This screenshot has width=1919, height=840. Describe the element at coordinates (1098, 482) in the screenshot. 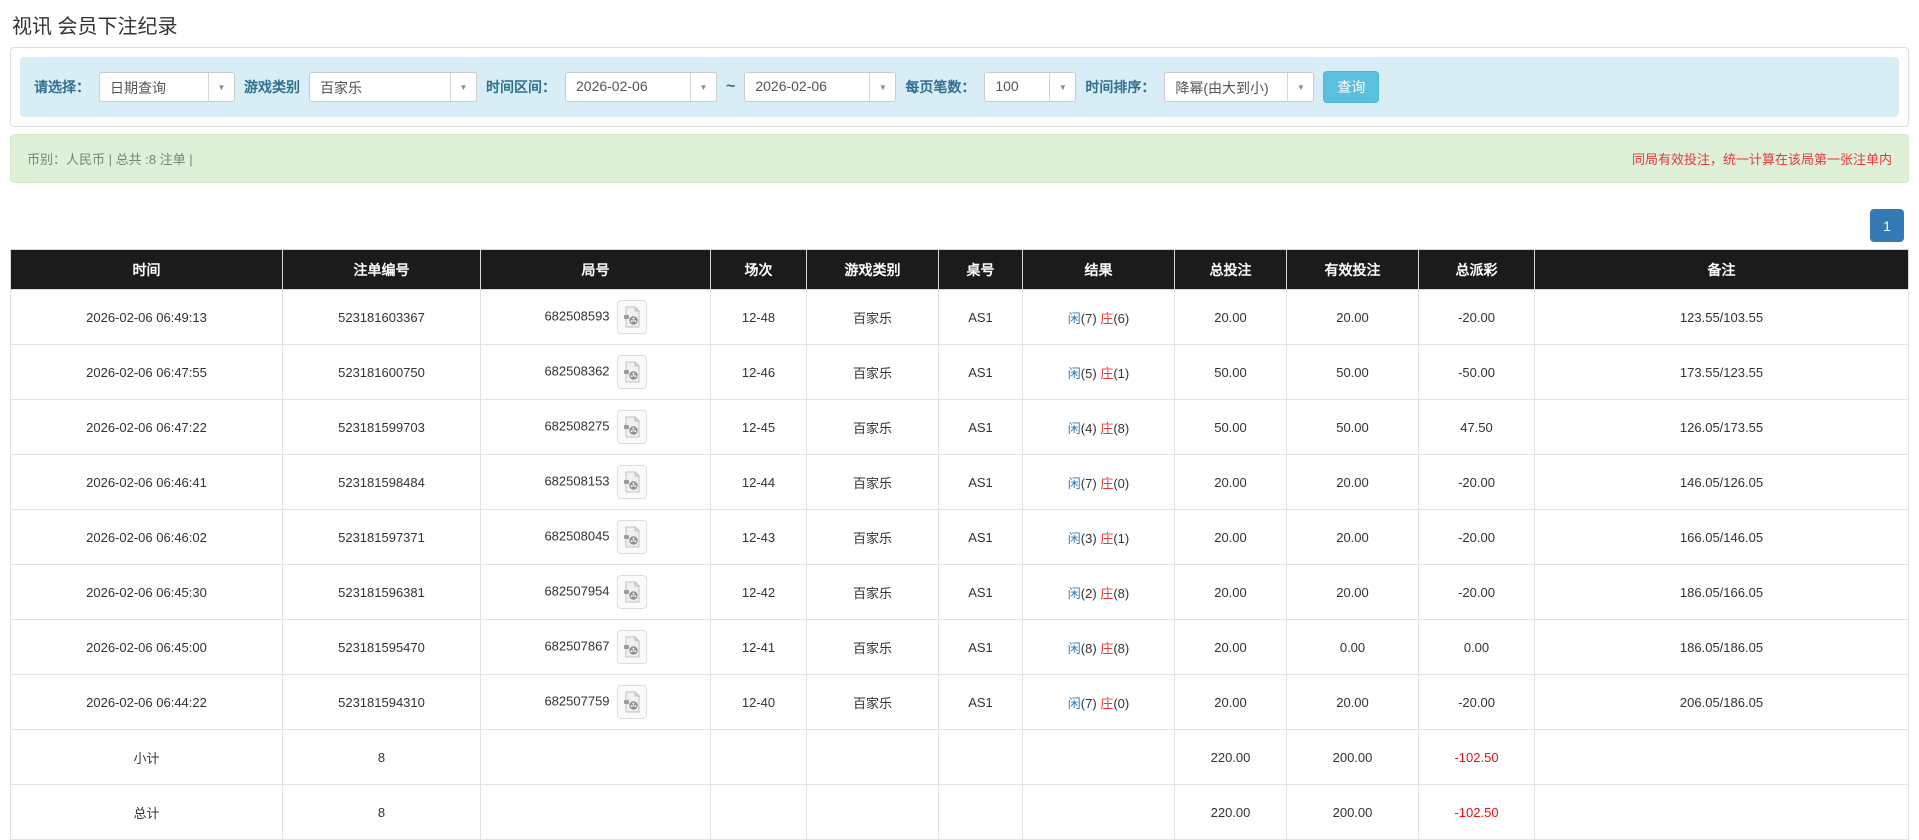

I see `cell-result: 闲(7) 庄(0)` at that location.